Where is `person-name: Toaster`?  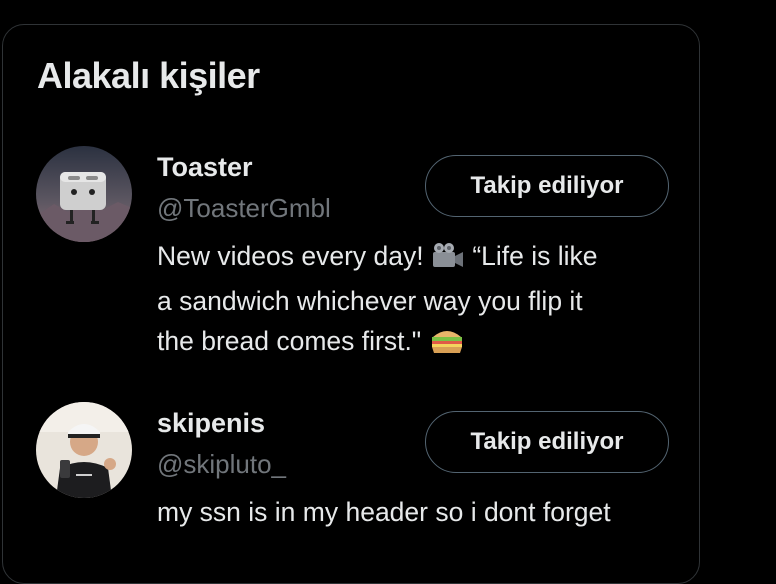 person-name: Toaster is located at coordinates (205, 167).